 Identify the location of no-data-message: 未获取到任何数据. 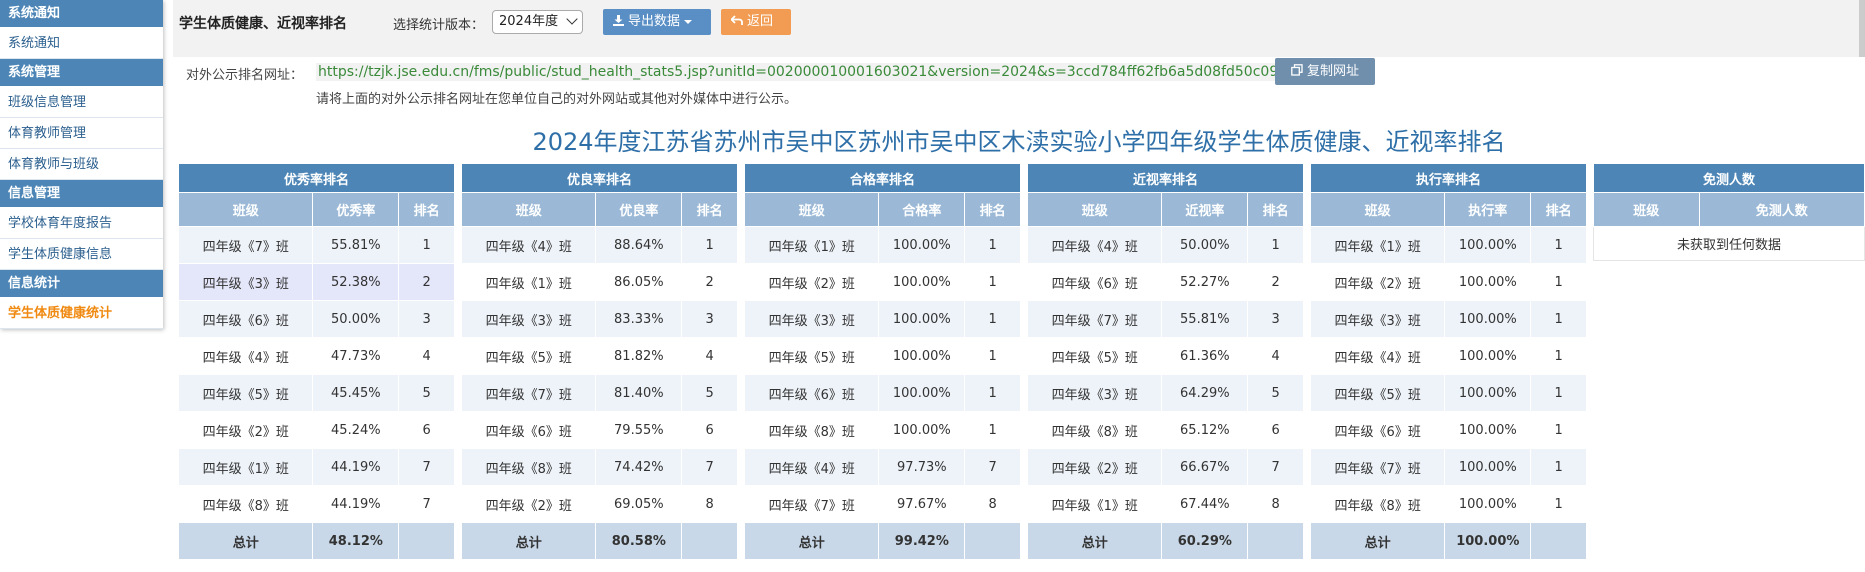
(1729, 243).